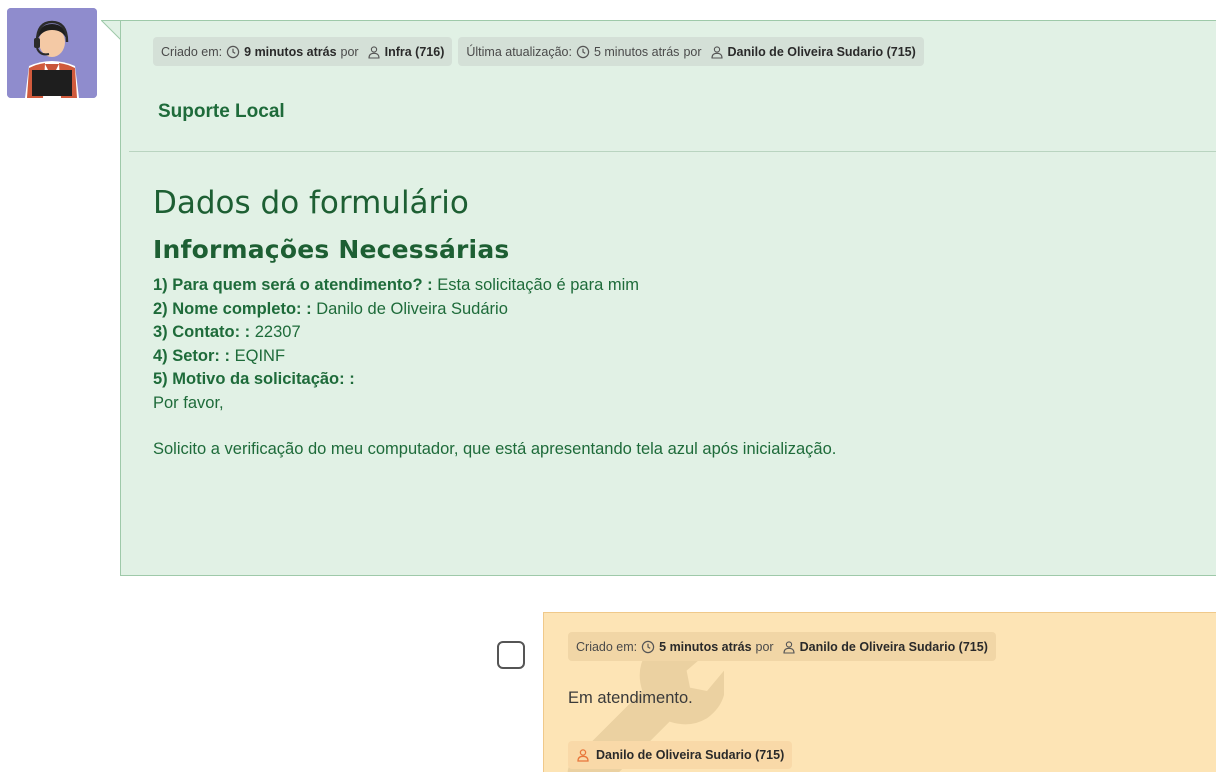 The height and width of the screenshot is (772, 1216). Describe the element at coordinates (690, 755) in the screenshot. I see `assignee-name: Danilo de Oliveira Sudario (715)` at that location.